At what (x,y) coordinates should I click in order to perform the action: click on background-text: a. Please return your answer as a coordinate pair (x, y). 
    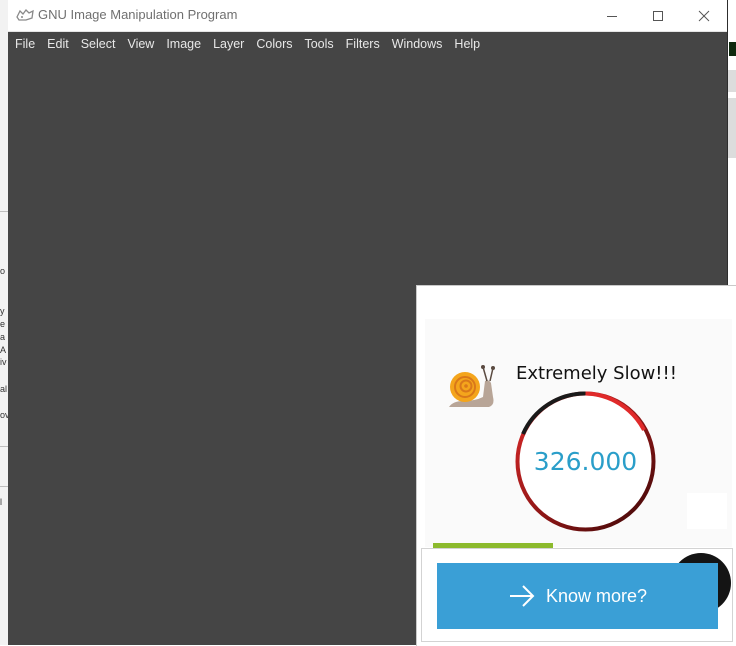
    Looking at the image, I should click on (3, 337).